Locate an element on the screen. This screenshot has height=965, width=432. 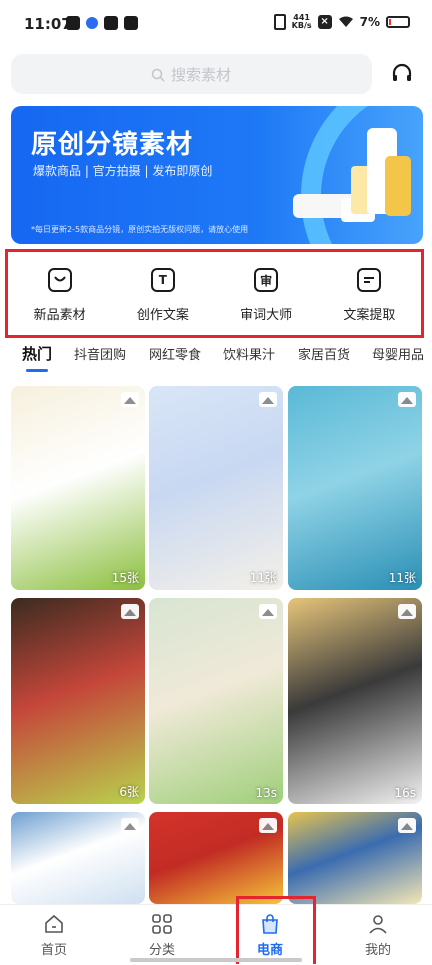
nav-profile: 我的 is located at coordinates (378, 935).